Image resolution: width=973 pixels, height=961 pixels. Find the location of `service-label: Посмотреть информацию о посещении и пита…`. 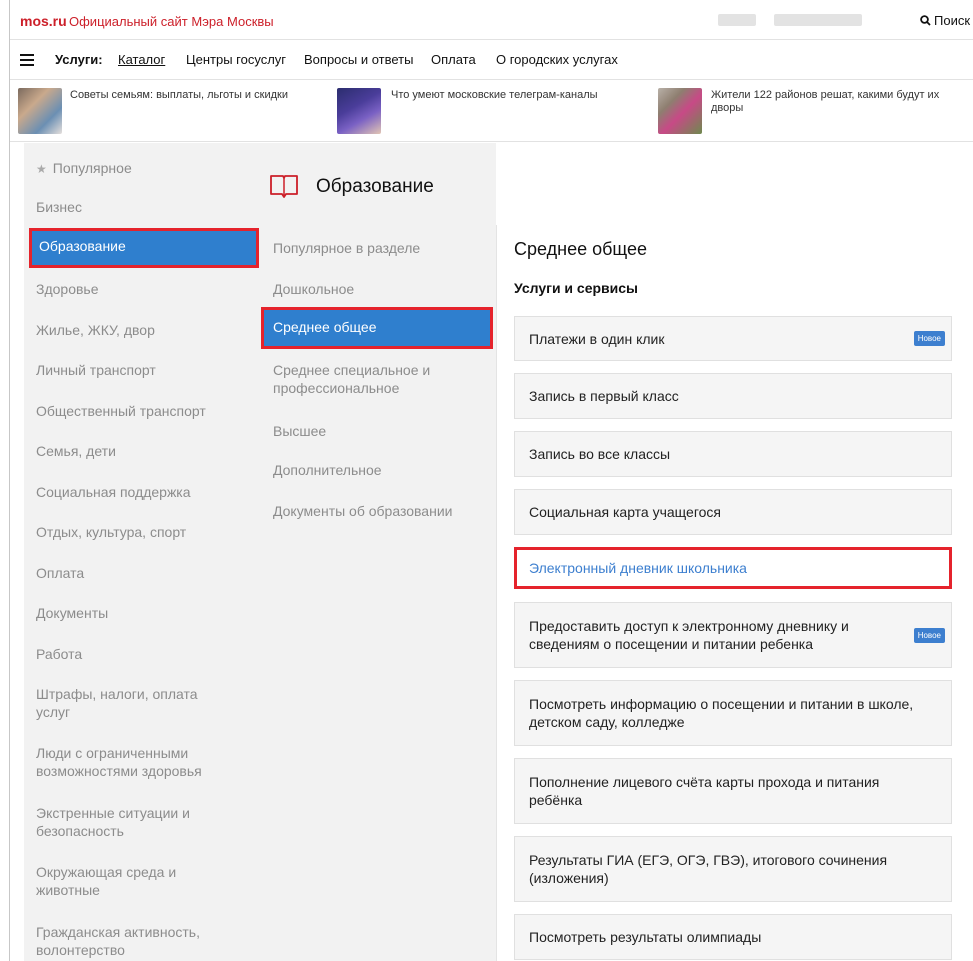

service-label: Посмотреть информацию о посещении и пита… is located at coordinates (721, 713).